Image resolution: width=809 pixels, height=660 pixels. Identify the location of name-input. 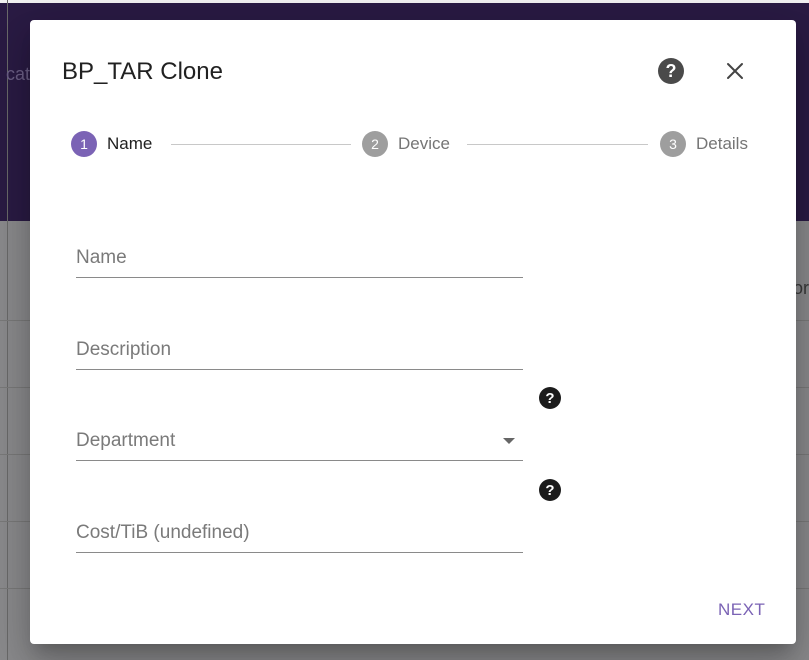
(299, 258).